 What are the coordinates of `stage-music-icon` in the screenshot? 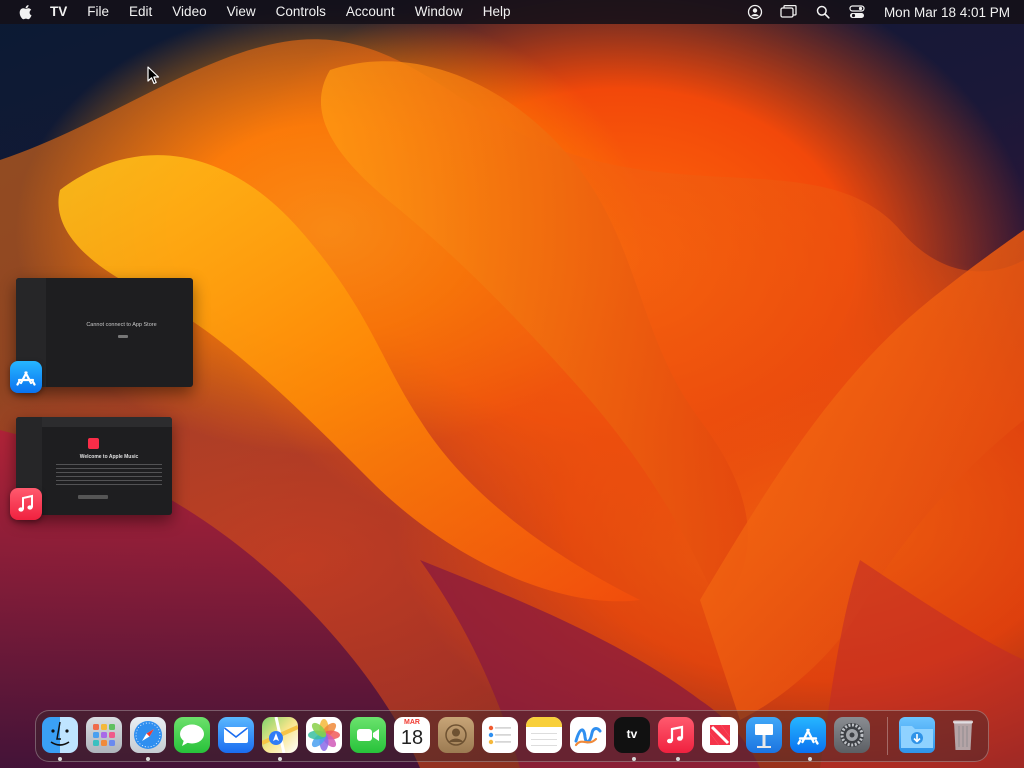 It's located at (26, 504).